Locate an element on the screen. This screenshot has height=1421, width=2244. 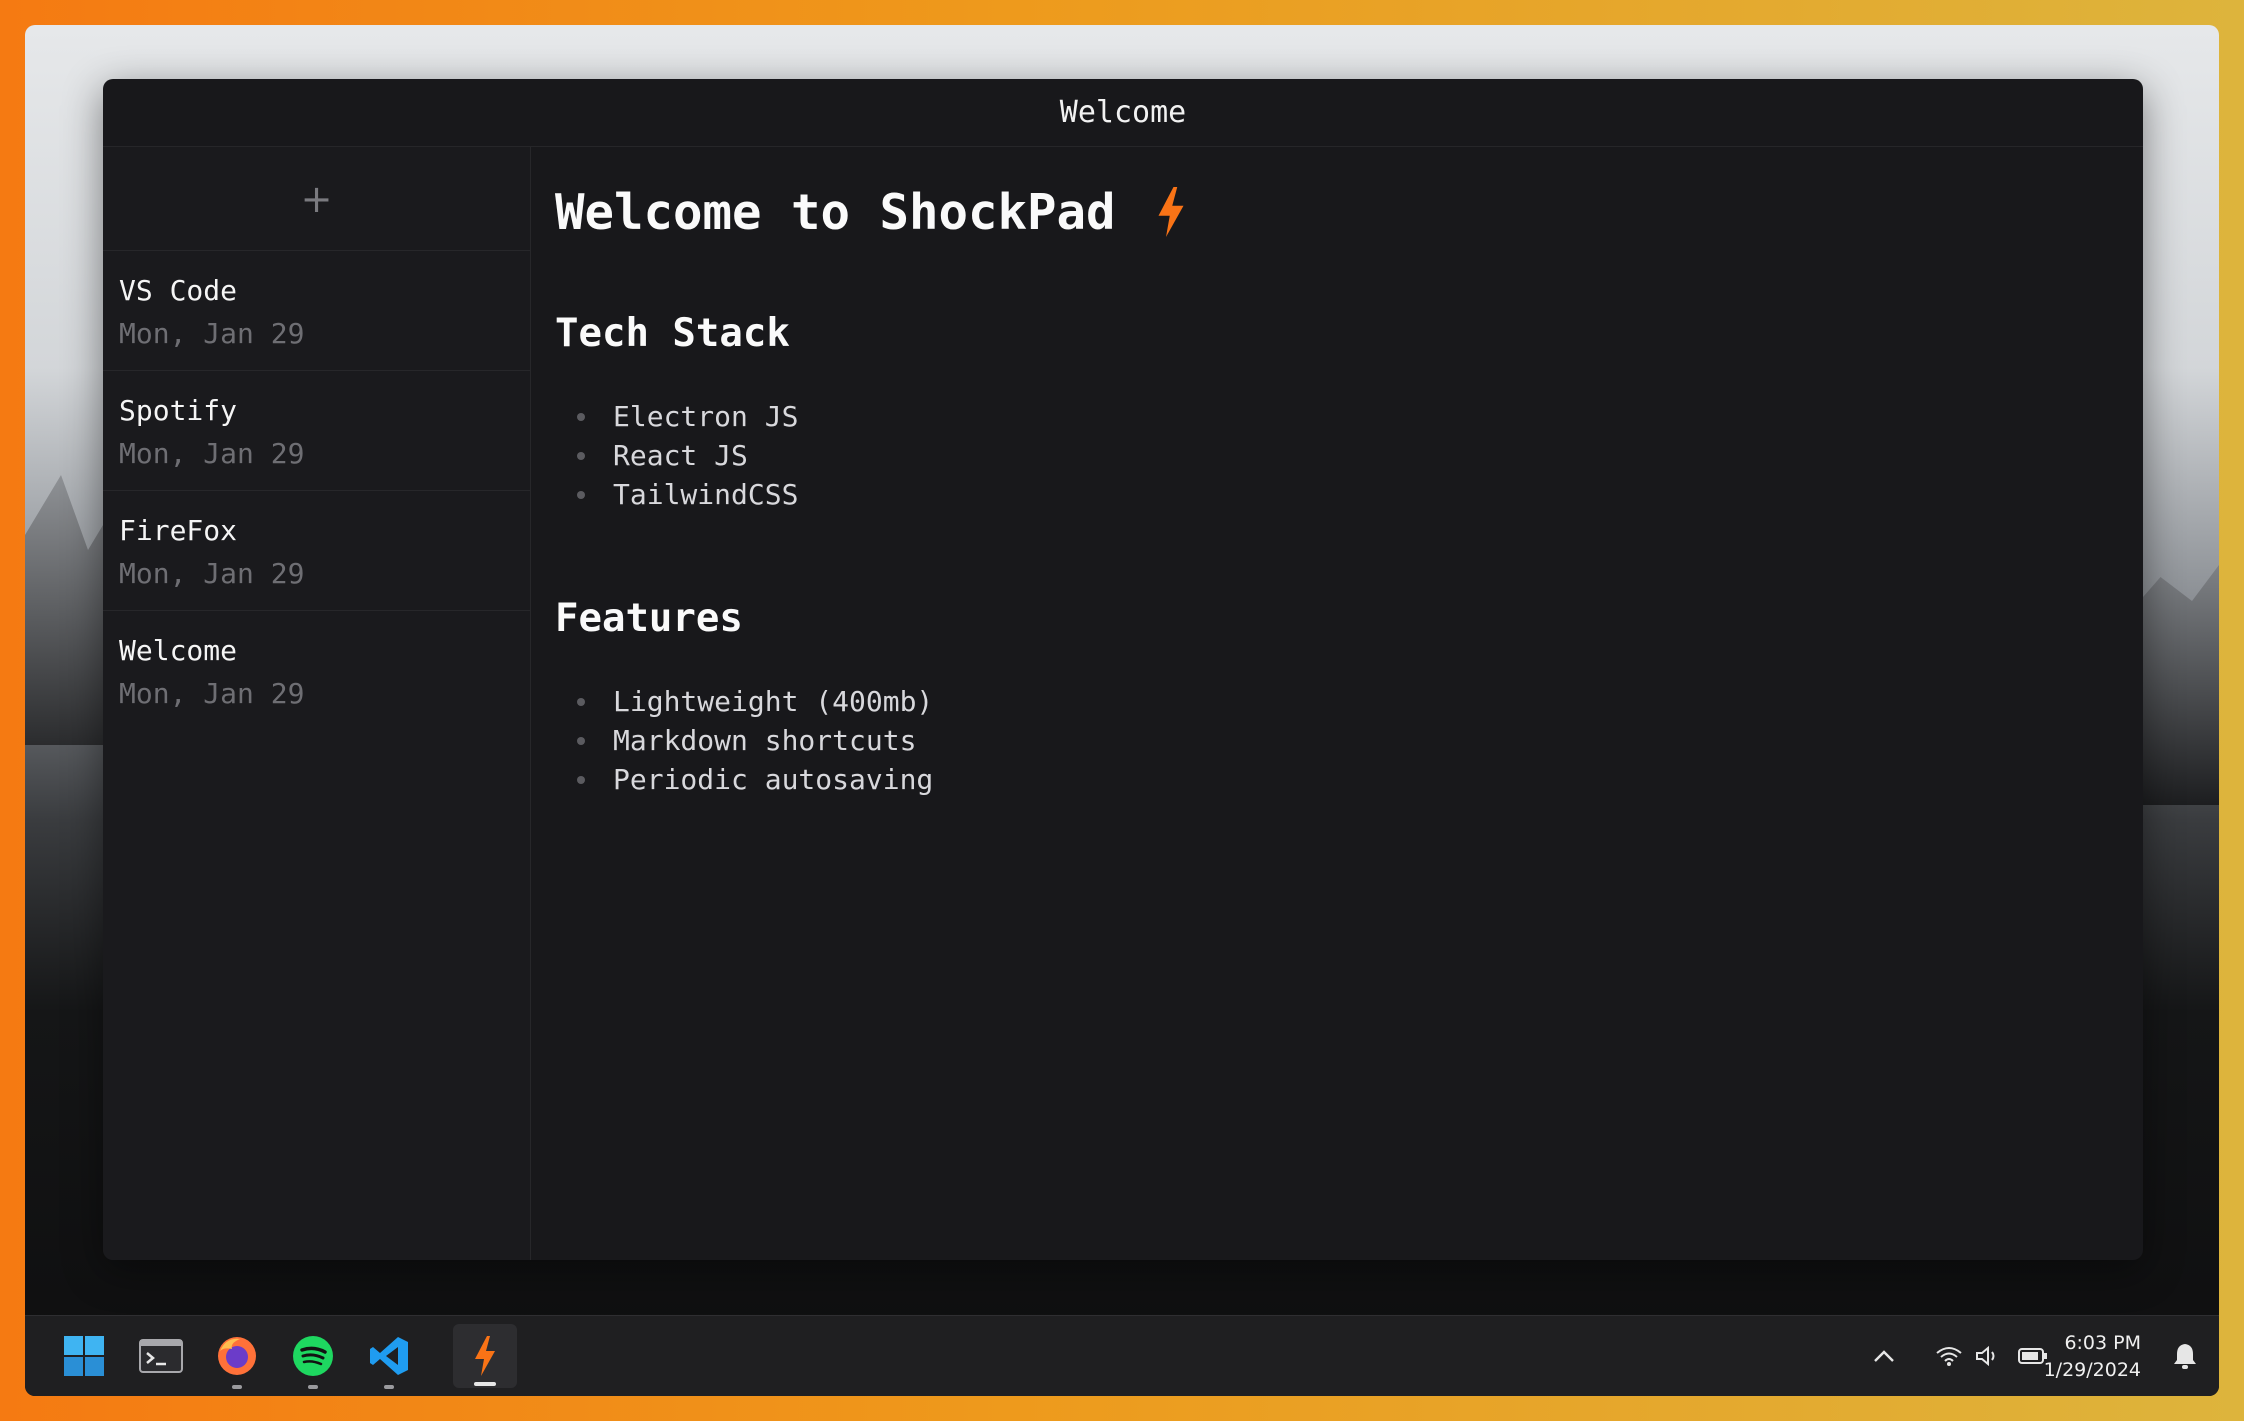
note-title: FireFox is located at coordinates (178, 530).